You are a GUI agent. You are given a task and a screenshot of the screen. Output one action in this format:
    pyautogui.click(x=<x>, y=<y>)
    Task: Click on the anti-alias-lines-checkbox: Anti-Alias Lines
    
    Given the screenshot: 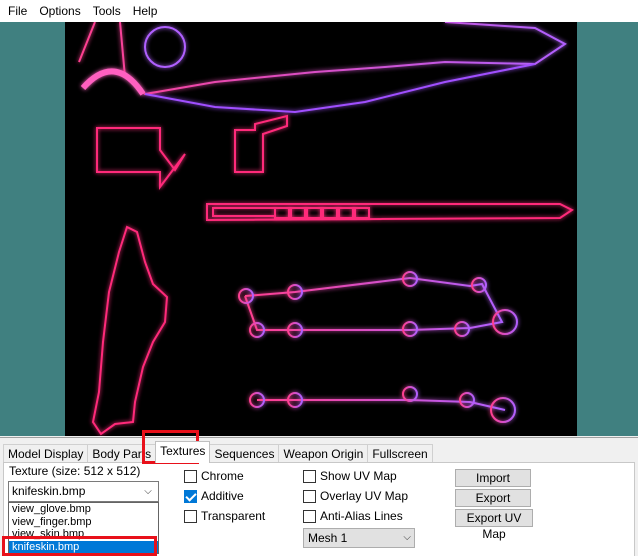 What is the action you would take?
    pyautogui.click(x=353, y=516)
    